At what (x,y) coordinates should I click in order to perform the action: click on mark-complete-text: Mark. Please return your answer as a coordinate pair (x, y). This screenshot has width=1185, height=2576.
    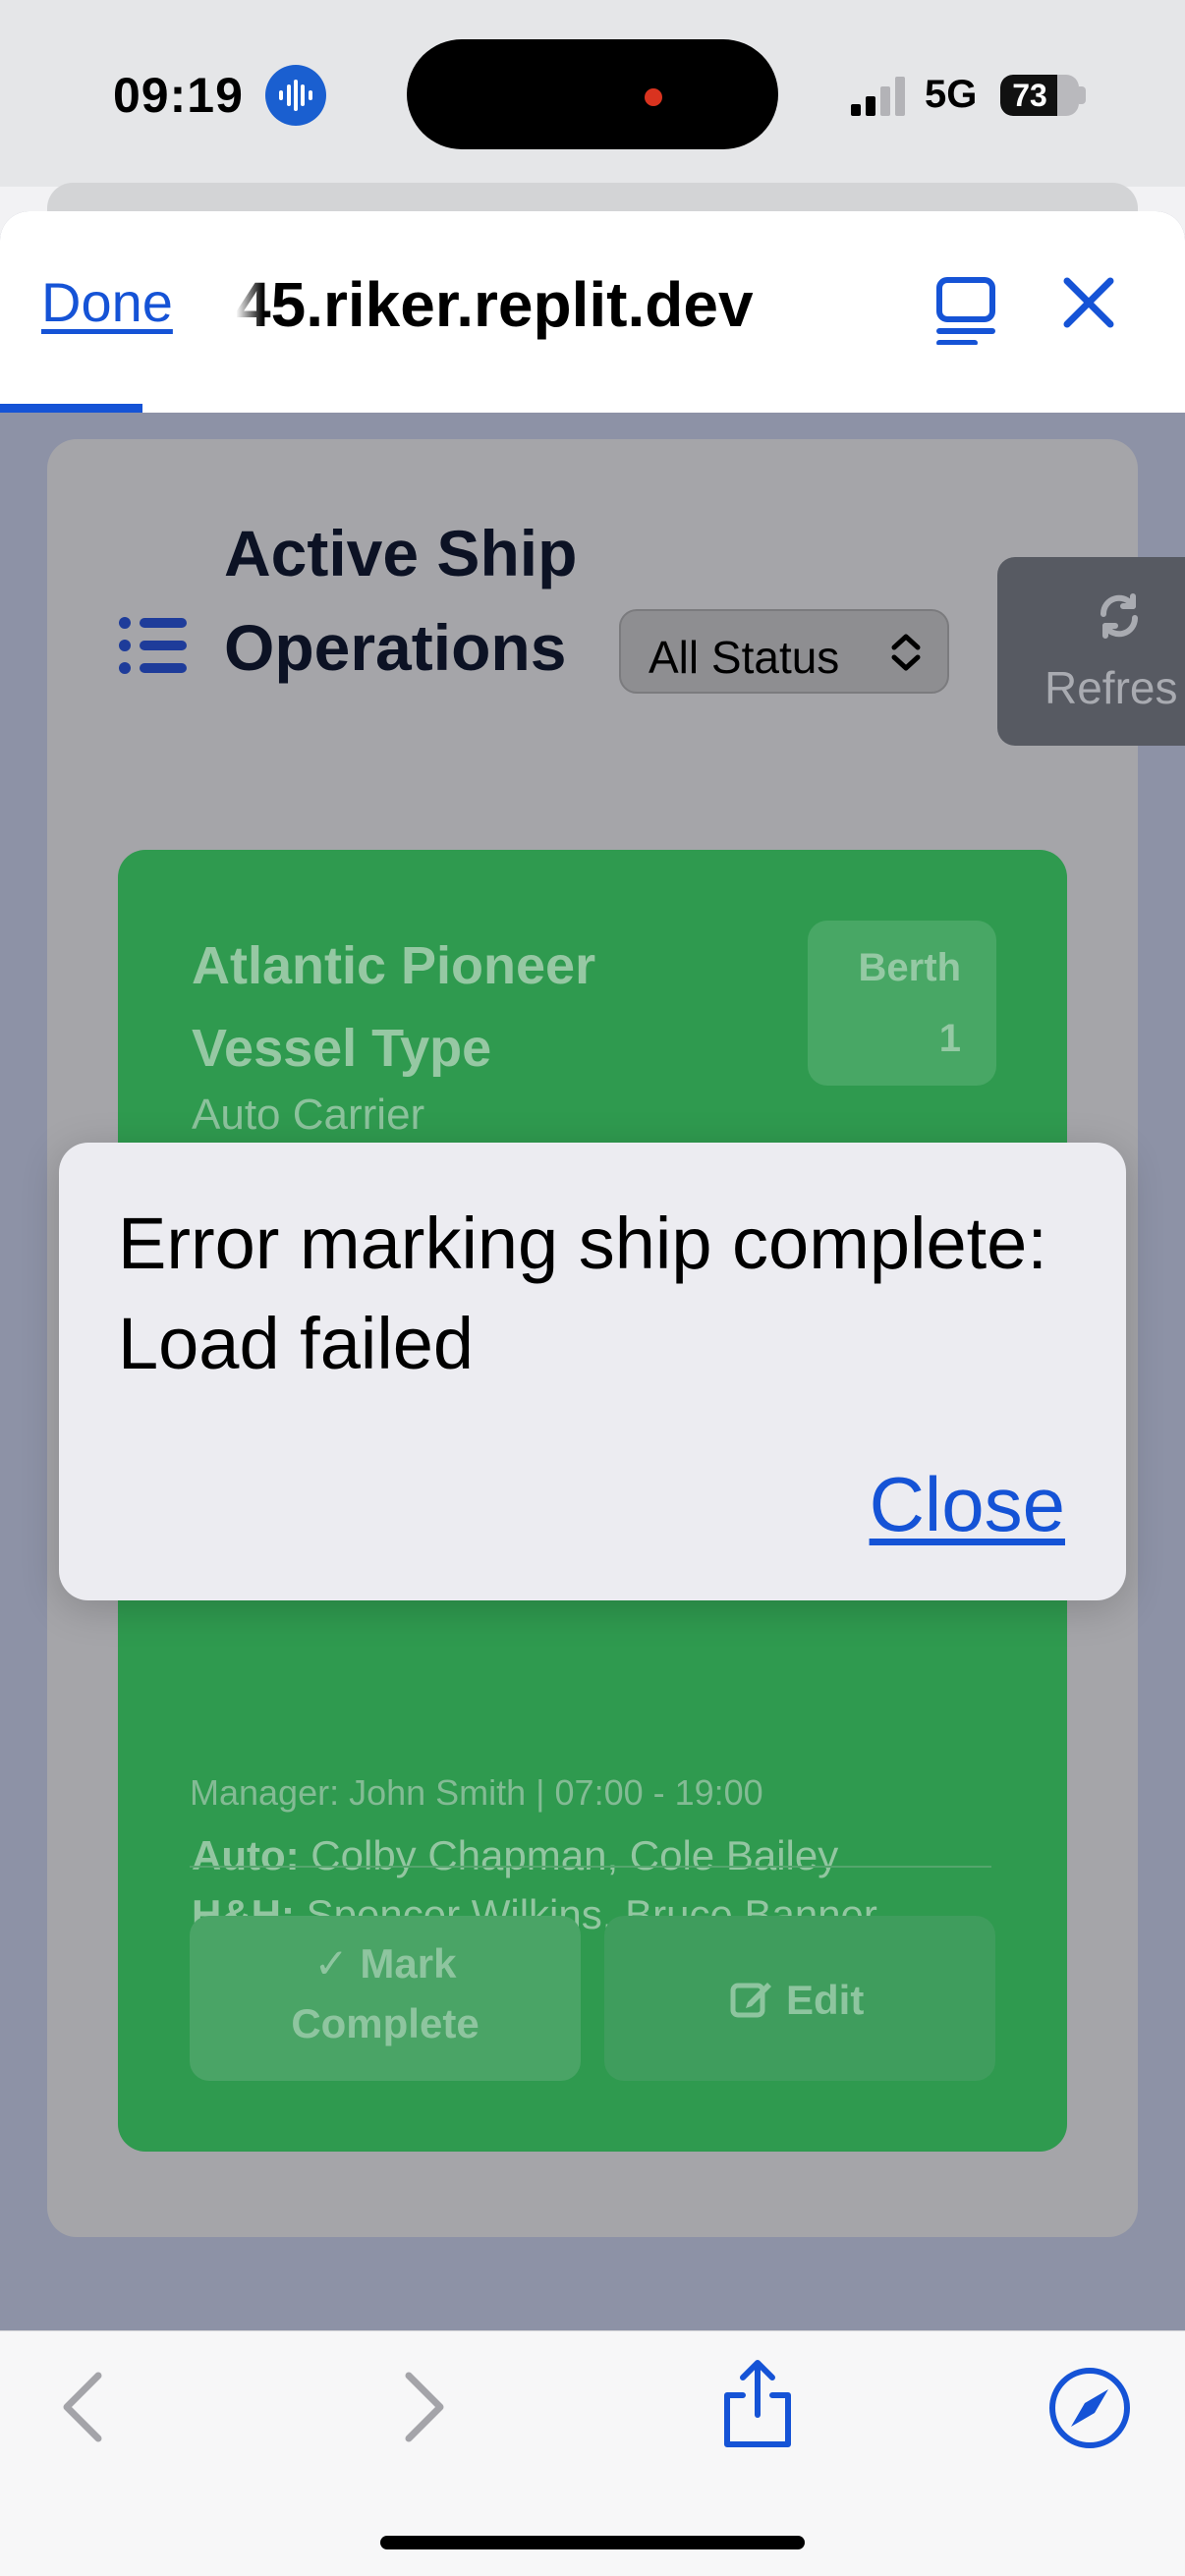
    Looking at the image, I should click on (409, 1963).